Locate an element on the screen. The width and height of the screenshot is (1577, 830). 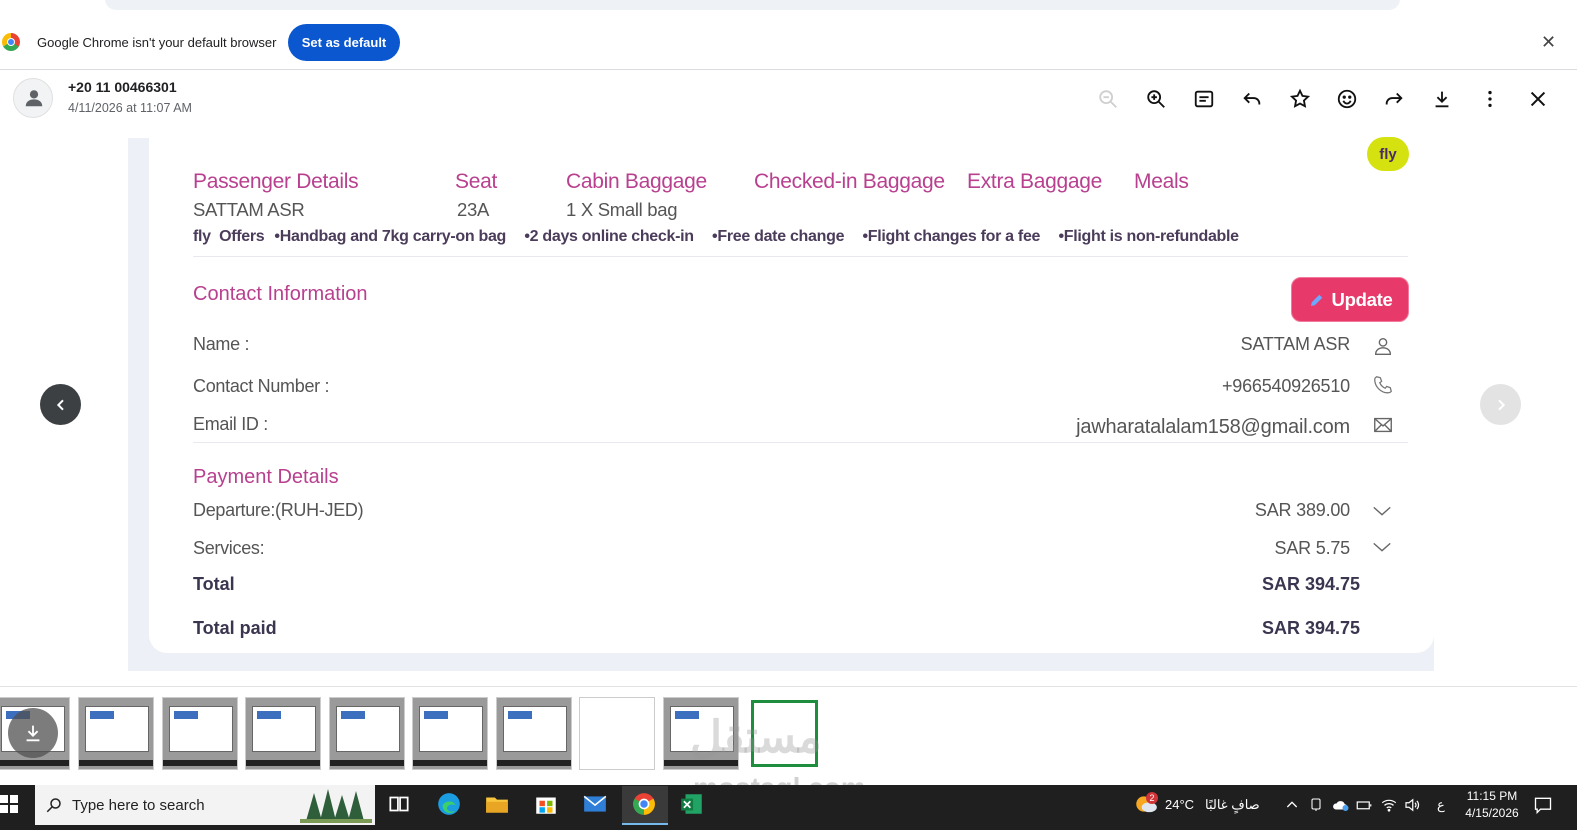
offers-title: Offers is located at coordinates (242, 236).